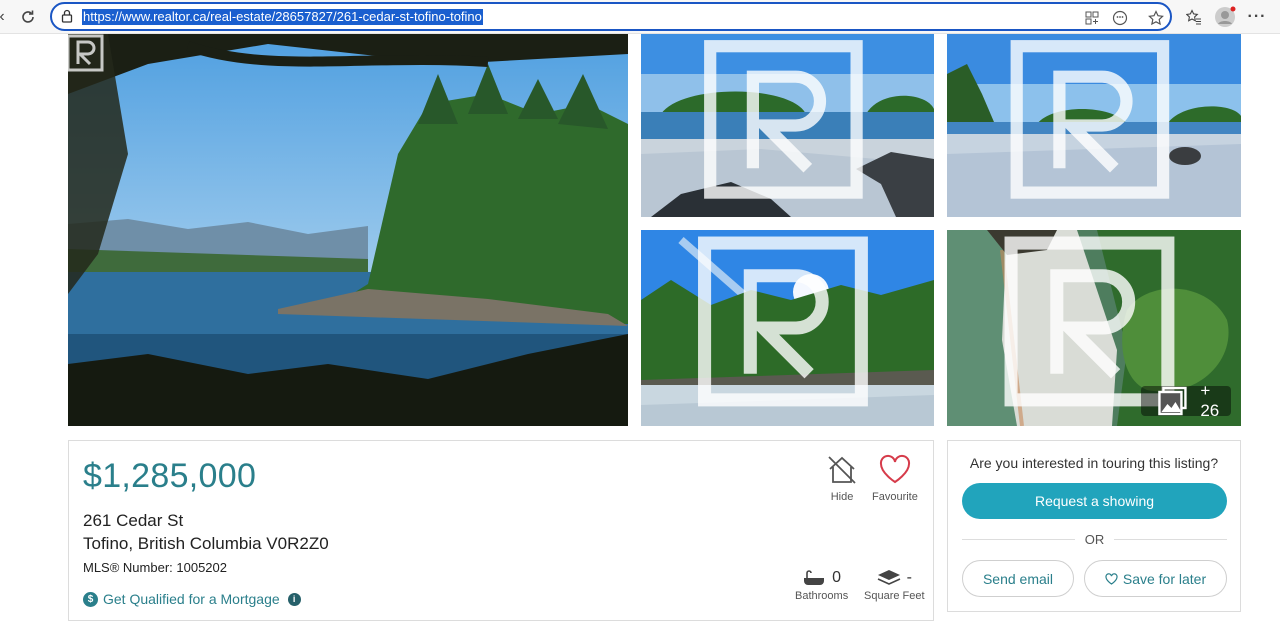  What do you see at coordinates (894, 469) in the screenshot?
I see `heart-icon` at bounding box center [894, 469].